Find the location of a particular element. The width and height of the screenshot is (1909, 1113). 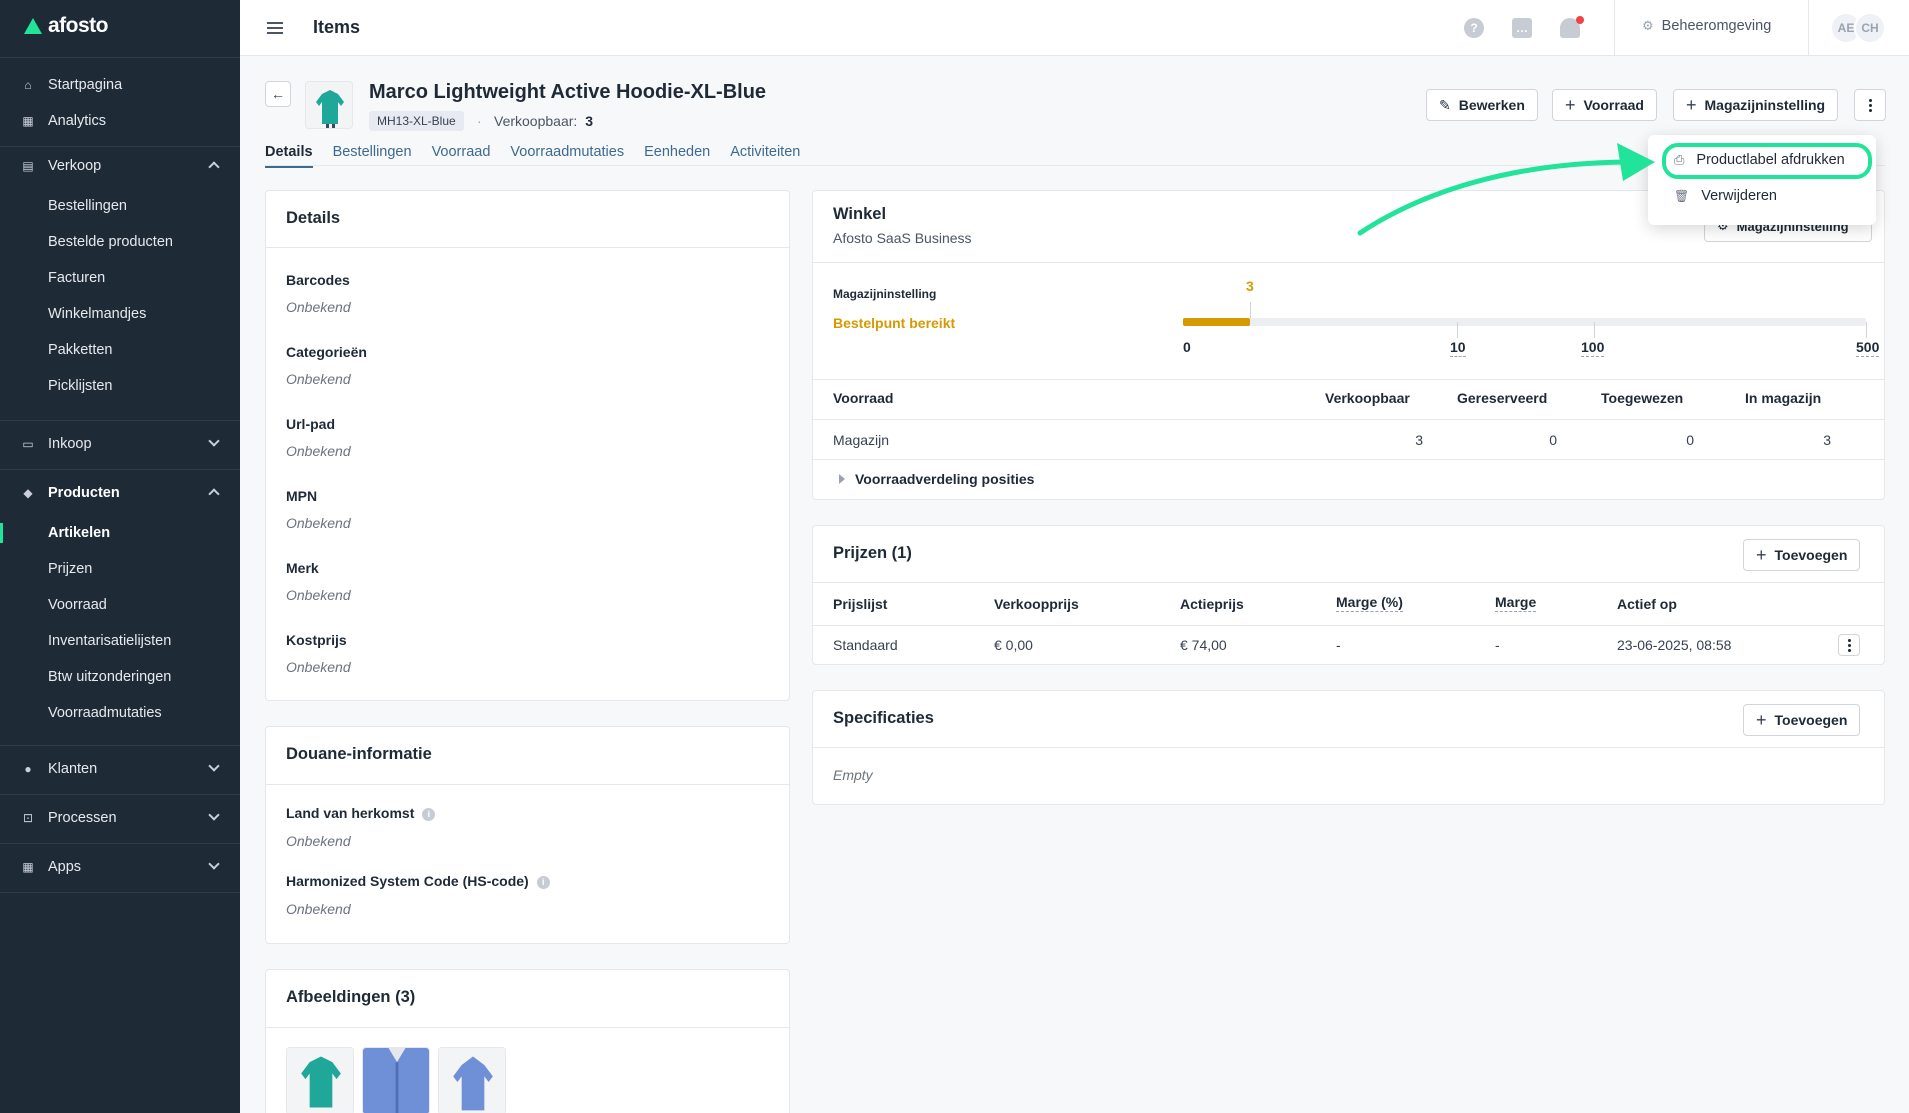

topbar: Items ? … ⚙ Beheeromgeving AE CH is located at coordinates (1074, 28).